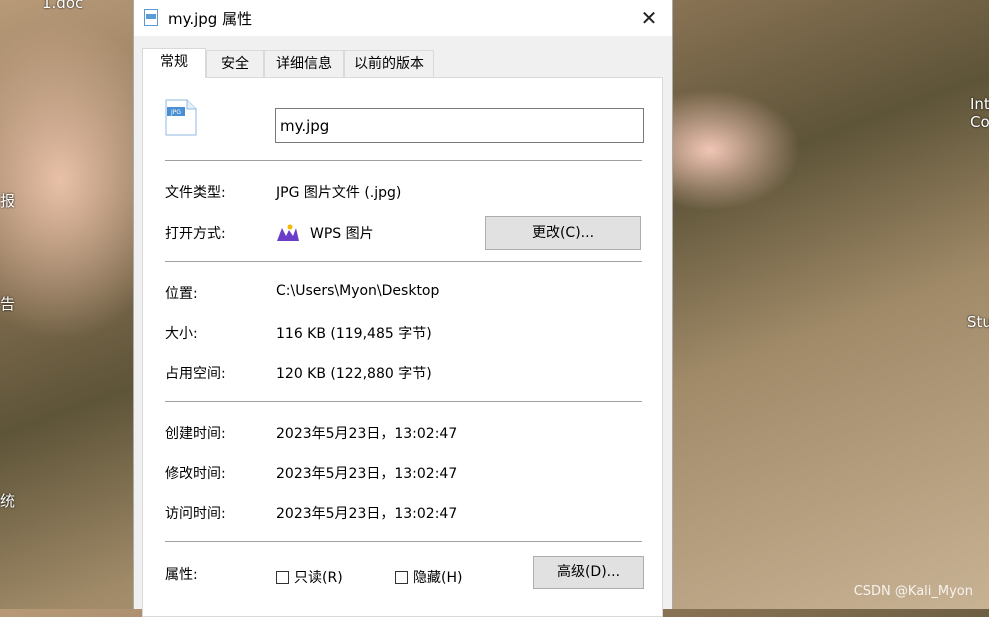 This screenshot has height=617, width=989. What do you see at coordinates (978, 322) in the screenshot?
I see `desktop-item-label: Stu` at bounding box center [978, 322].